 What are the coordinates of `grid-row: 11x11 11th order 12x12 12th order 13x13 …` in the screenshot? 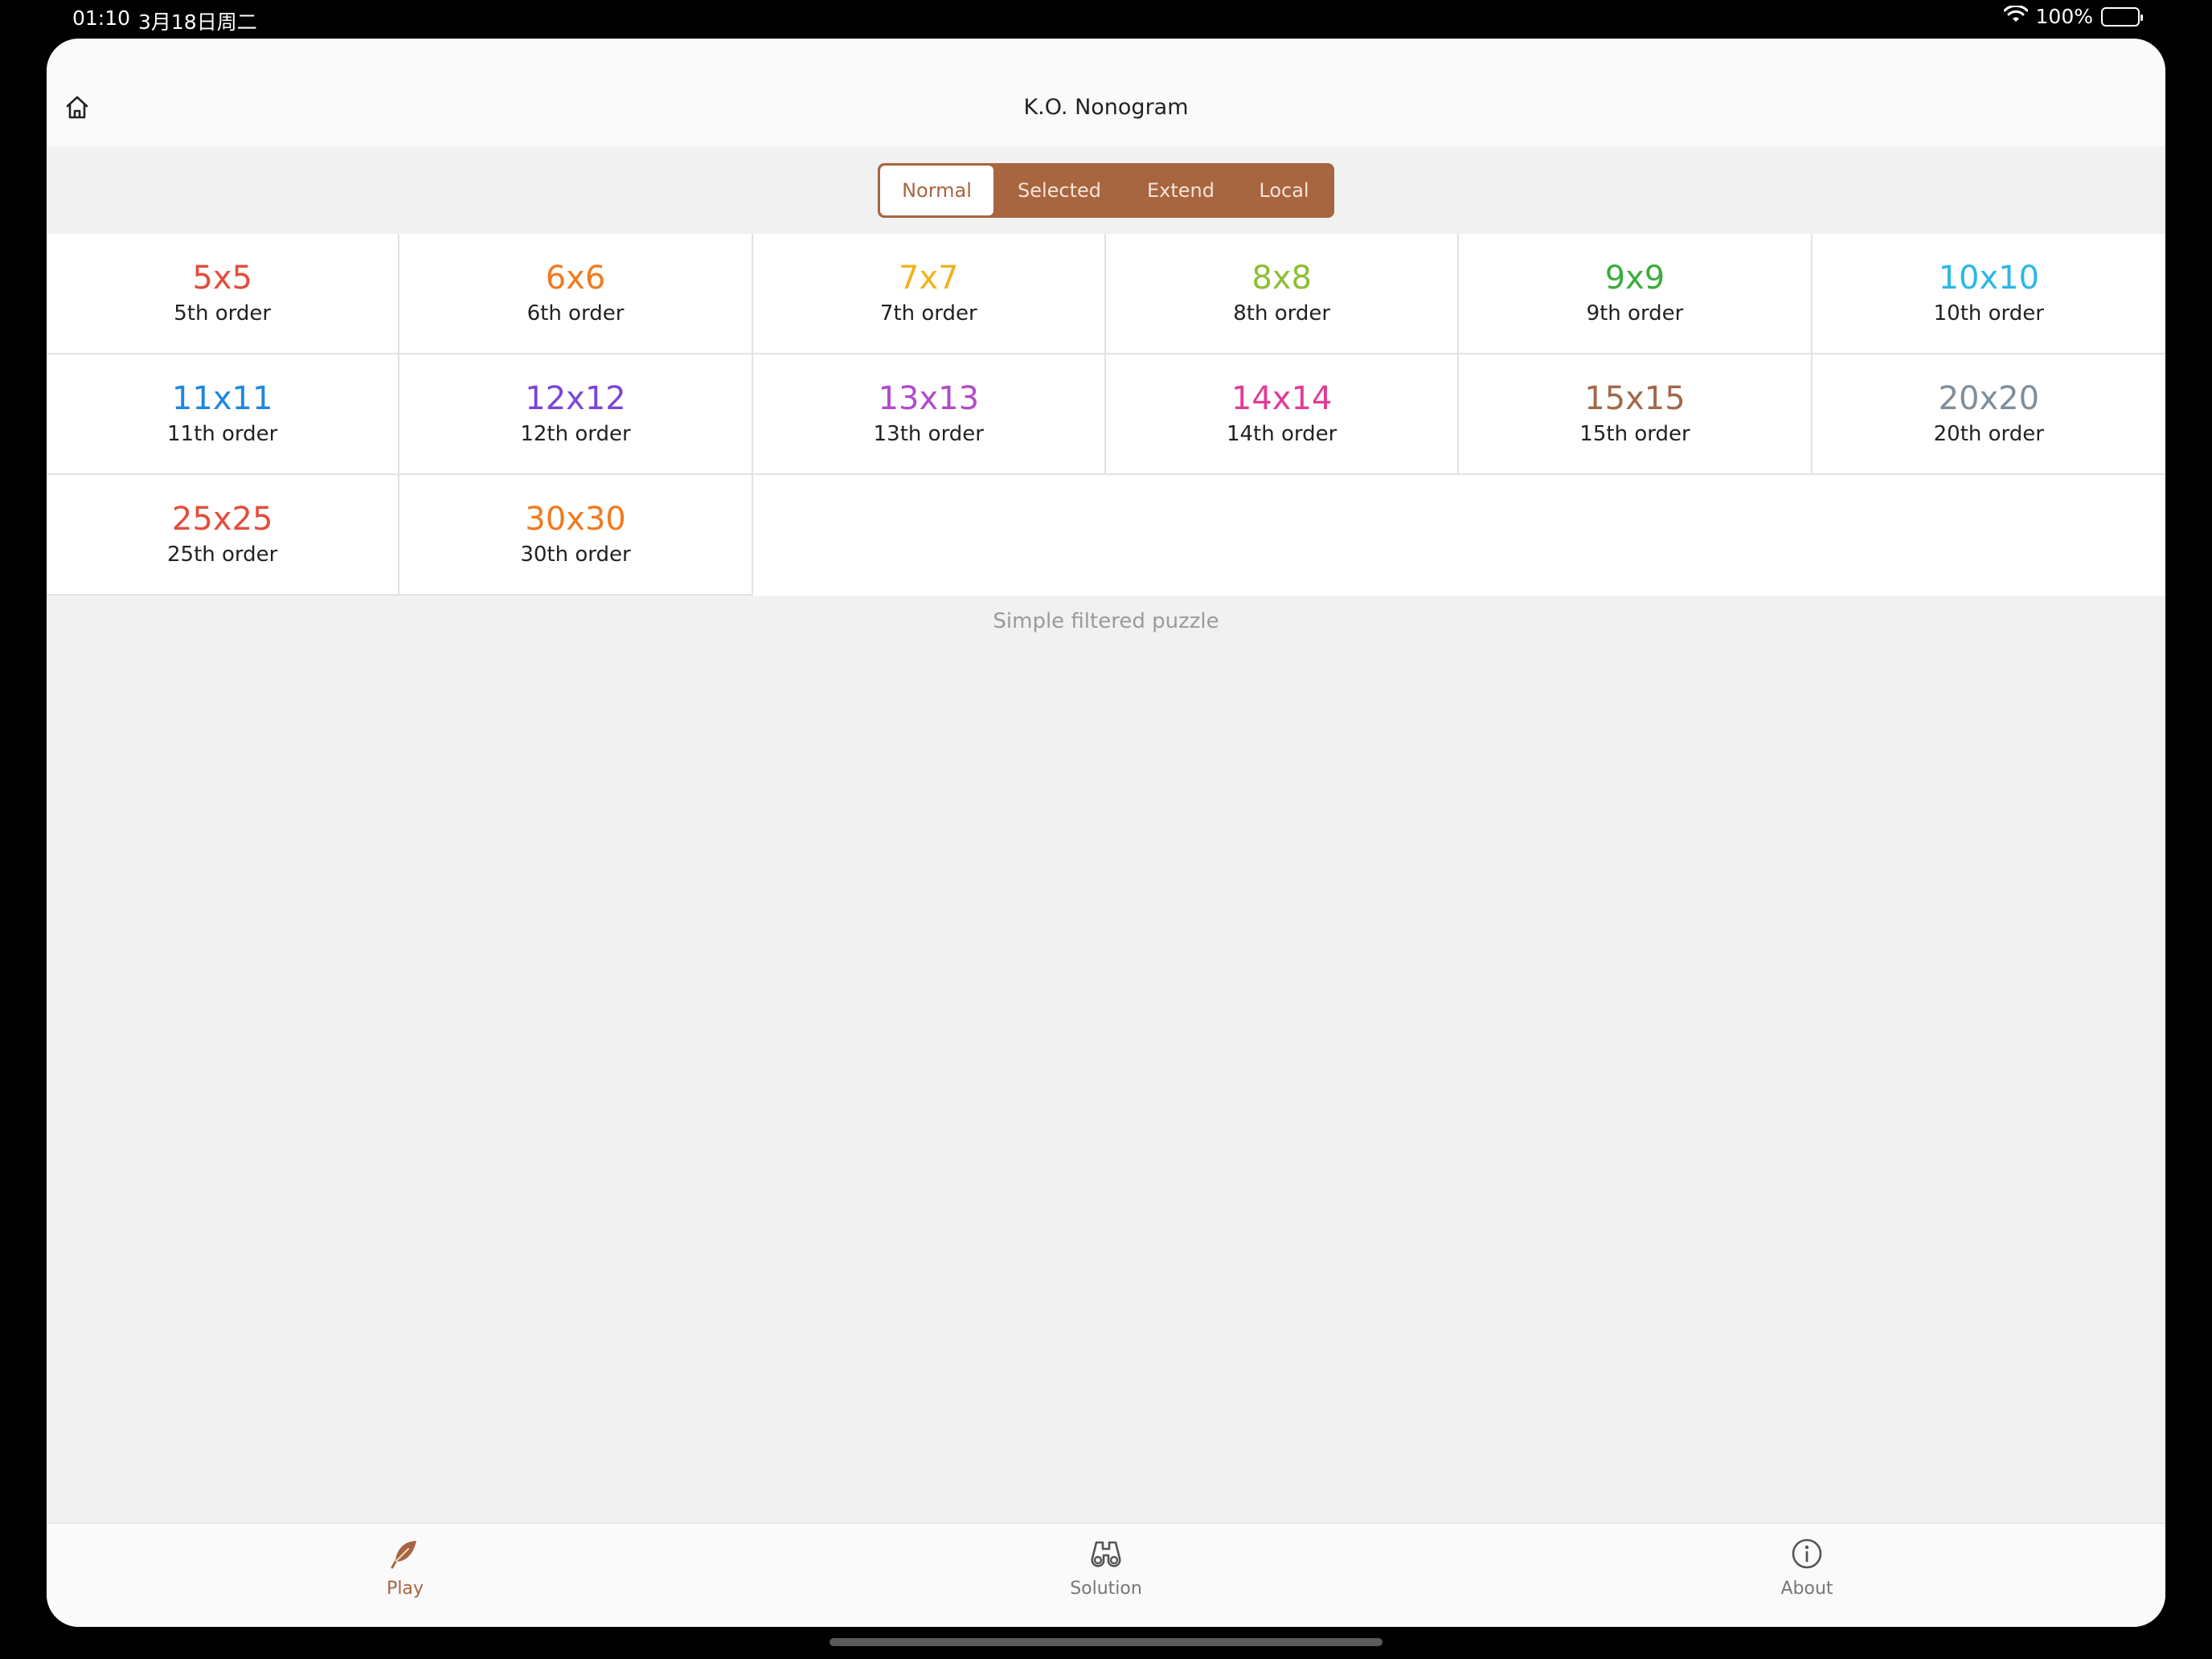 It's located at (1106, 414).